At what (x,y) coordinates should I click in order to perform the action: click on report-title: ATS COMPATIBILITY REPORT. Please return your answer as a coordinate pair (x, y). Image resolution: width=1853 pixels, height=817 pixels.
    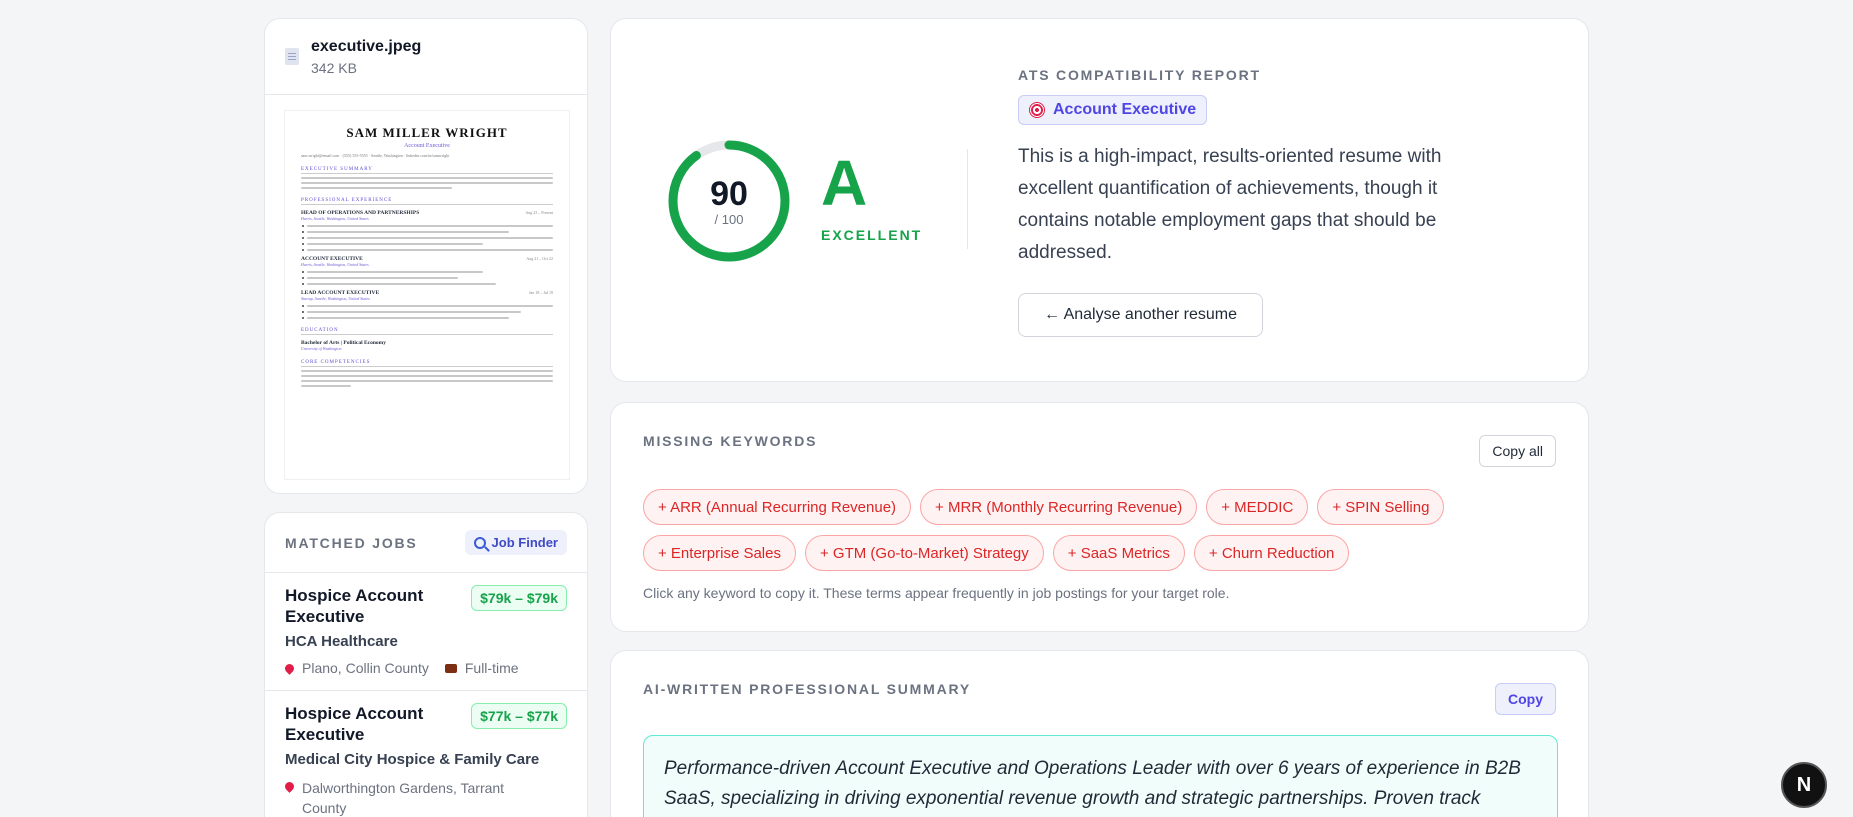
    Looking at the image, I should click on (1139, 75).